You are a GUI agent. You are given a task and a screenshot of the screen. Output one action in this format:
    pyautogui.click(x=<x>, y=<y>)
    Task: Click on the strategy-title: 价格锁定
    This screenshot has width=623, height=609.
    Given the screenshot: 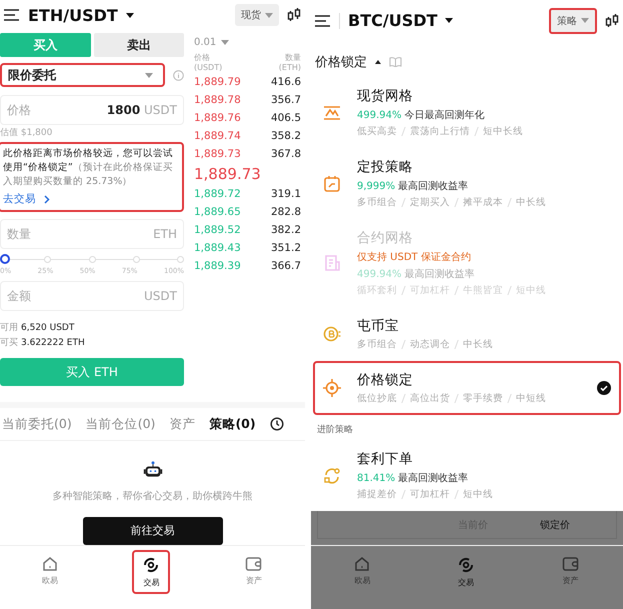 What is the action you would take?
    pyautogui.click(x=385, y=380)
    